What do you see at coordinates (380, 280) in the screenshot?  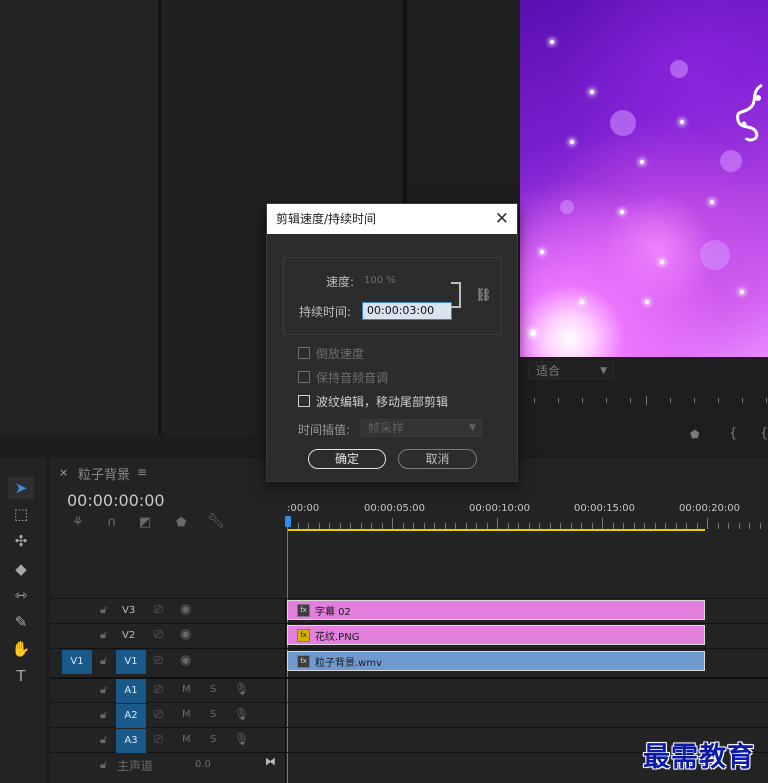 I see `speed-value: 100 %` at bounding box center [380, 280].